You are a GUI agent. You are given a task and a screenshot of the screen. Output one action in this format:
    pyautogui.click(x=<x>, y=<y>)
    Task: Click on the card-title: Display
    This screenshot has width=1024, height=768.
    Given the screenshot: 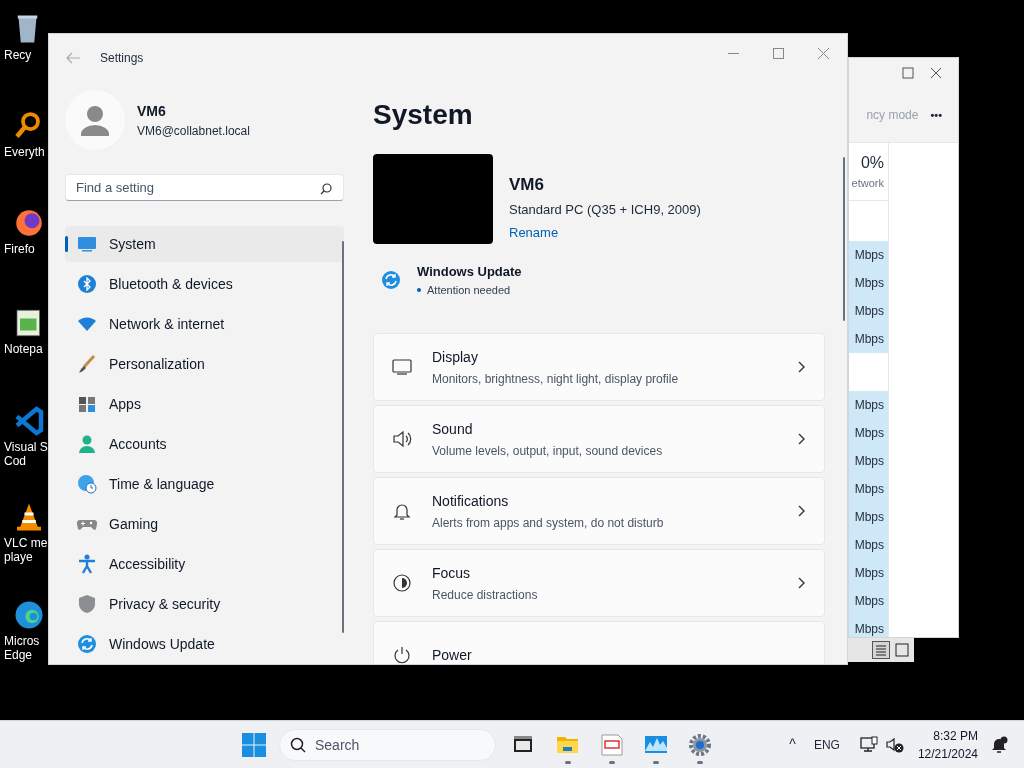 What is the action you would take?
    pyautogui.click(x=455, y=357)
    